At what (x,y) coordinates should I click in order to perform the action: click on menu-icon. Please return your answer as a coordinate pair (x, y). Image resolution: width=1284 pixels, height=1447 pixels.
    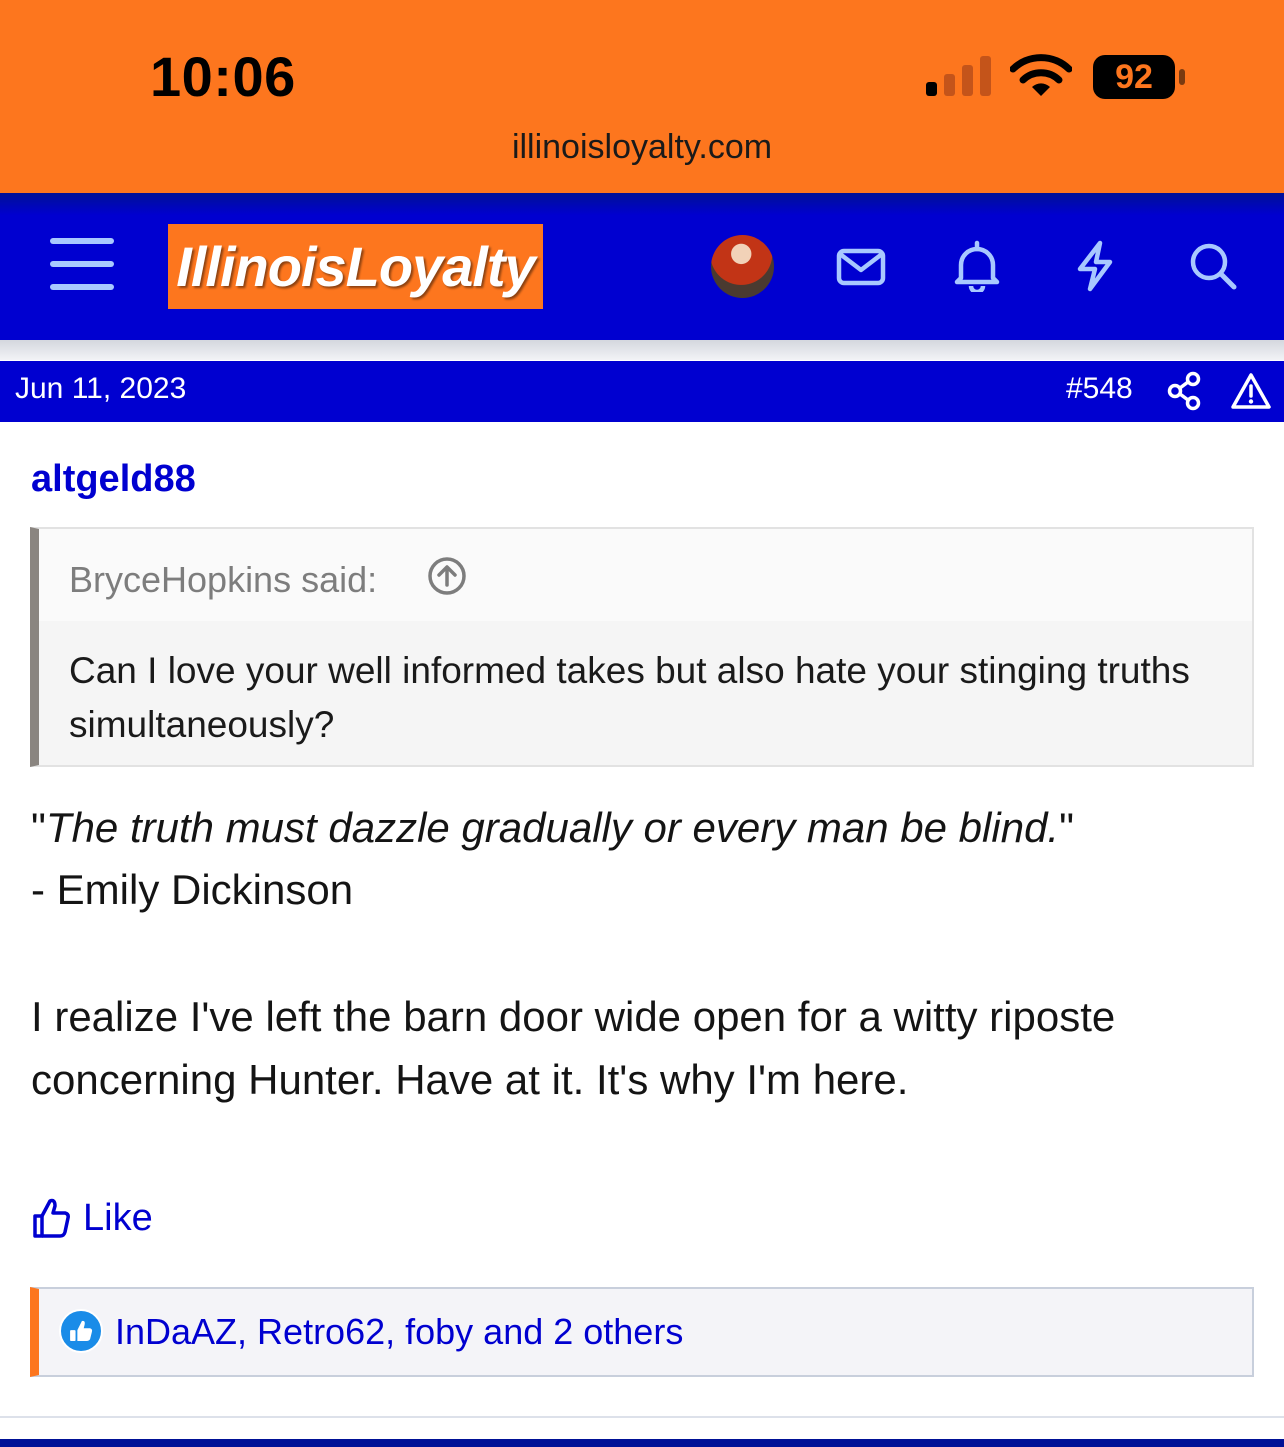
    Looking at the image, I should click on (82, 264).